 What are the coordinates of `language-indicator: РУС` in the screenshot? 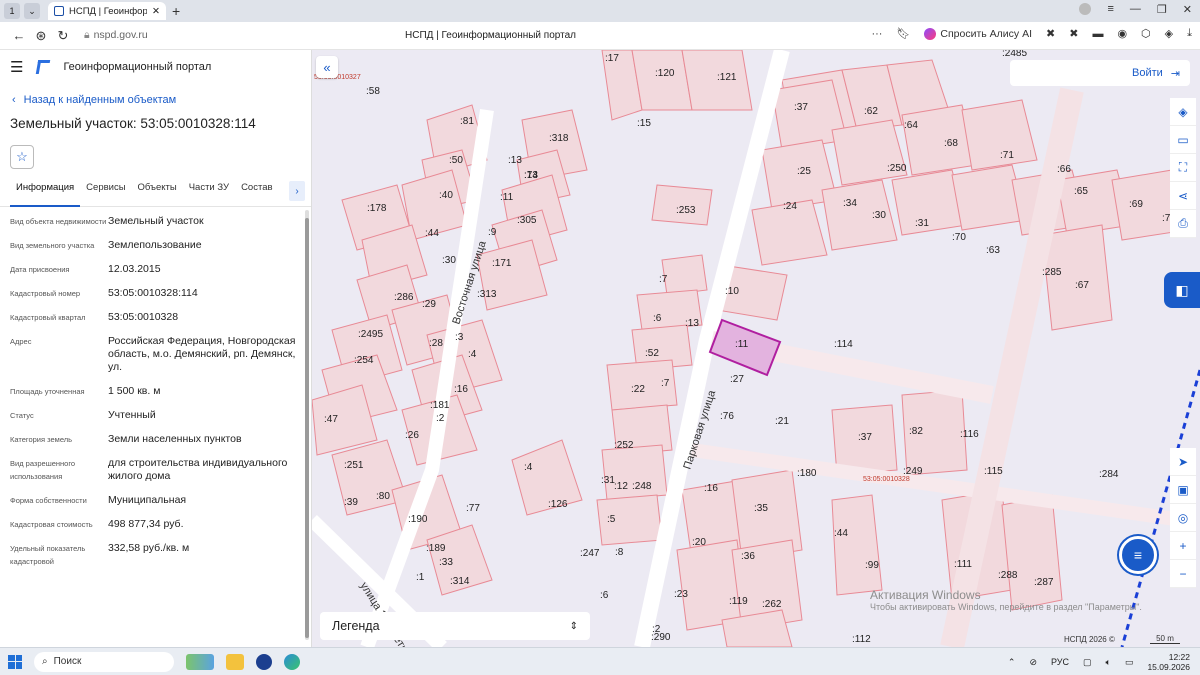 It's located at (1060, 662).